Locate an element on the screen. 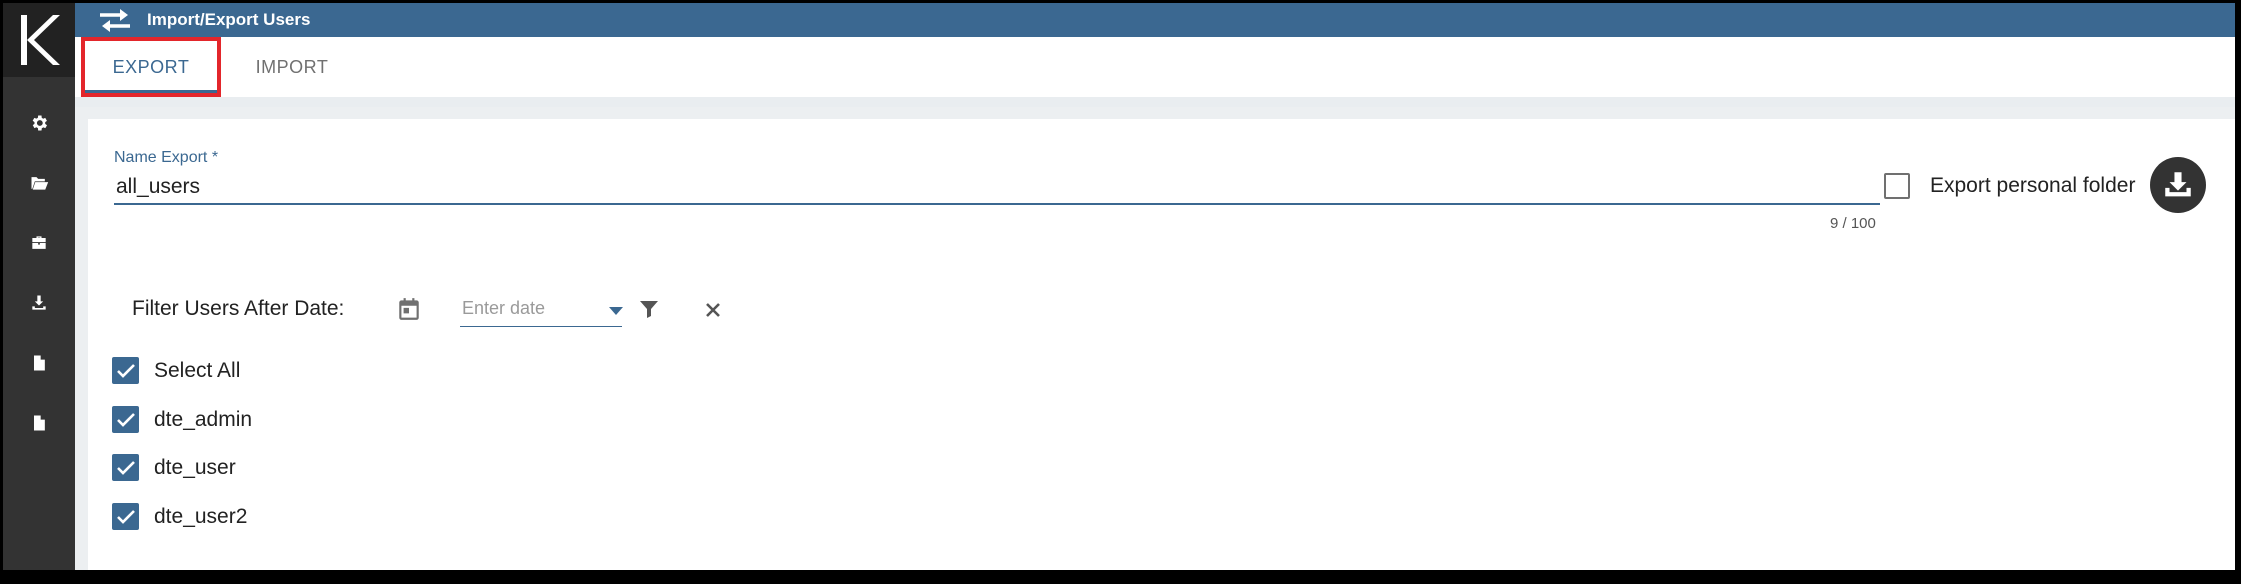 This screenshot has height=584, width=2241. gear-icon is located at coordinates (39, 123).